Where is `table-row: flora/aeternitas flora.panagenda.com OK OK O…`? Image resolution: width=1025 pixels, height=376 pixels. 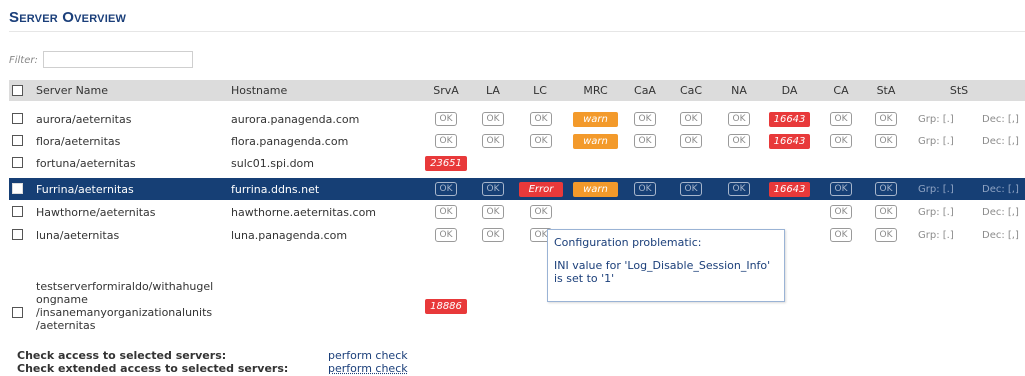 table-row: flora/aeternitas flora.panagenda.com OK OK O… is located at coordinates (517, 141).